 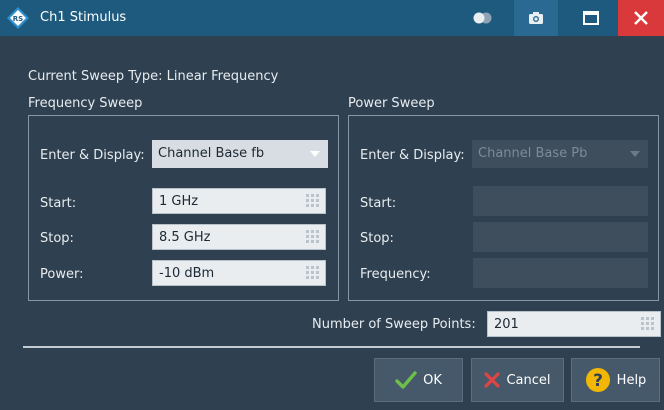 I want to click on question-icon: ?, so click(x=597, y=380).